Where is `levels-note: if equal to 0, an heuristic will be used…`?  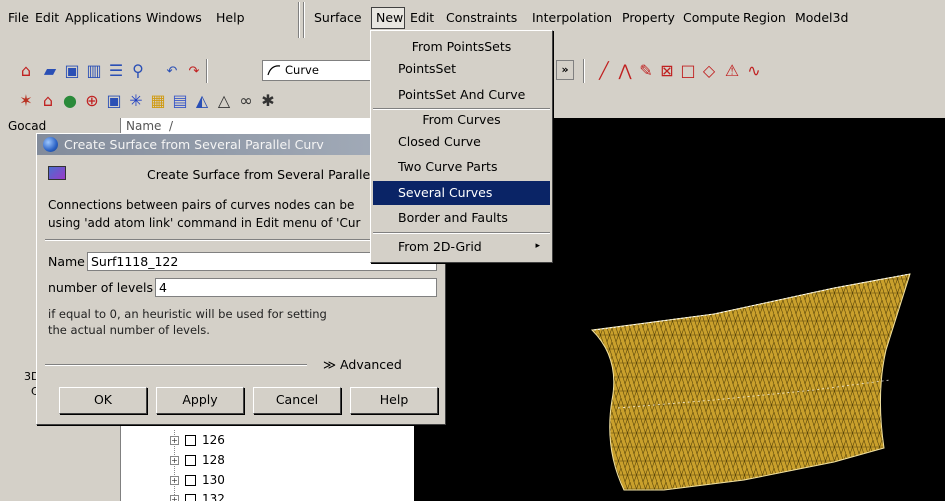 levels-note: if equal to 0, an heuristic will be used… is located at coordinates (187, 322).